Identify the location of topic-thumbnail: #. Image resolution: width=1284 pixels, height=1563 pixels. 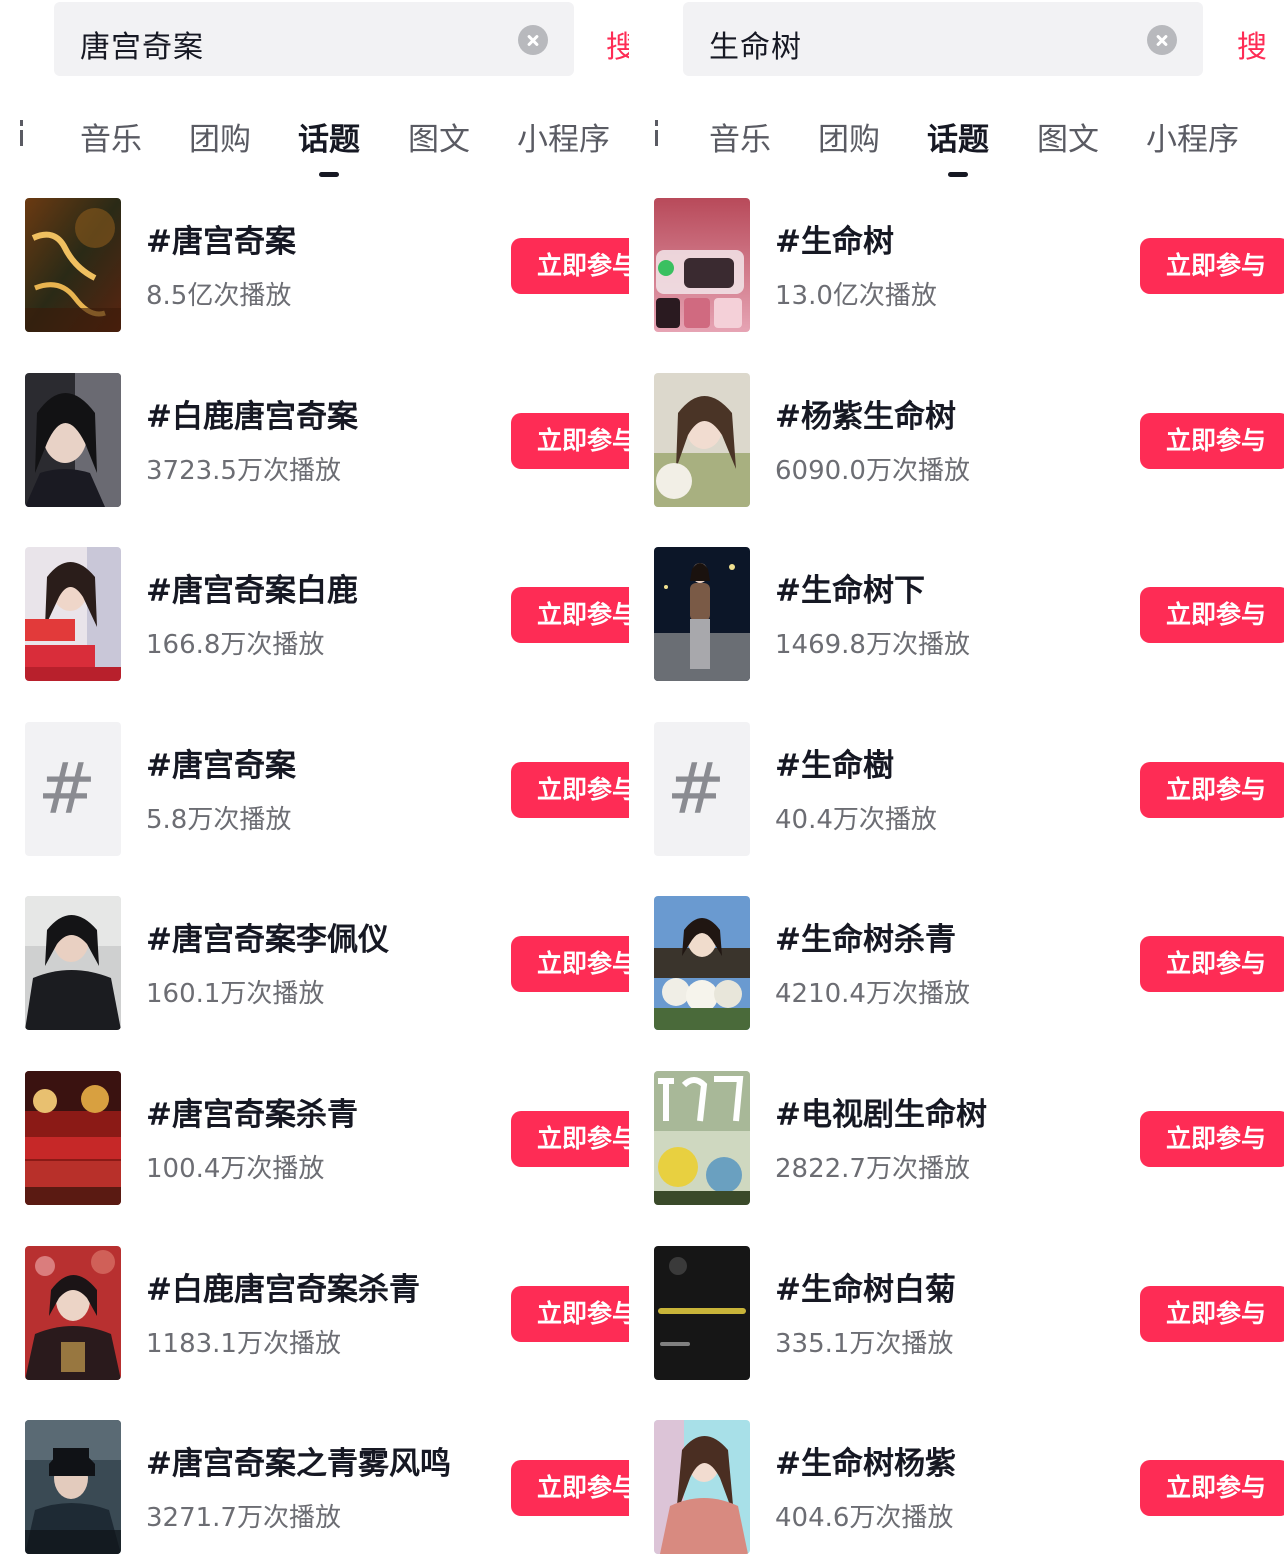
(73, 789).